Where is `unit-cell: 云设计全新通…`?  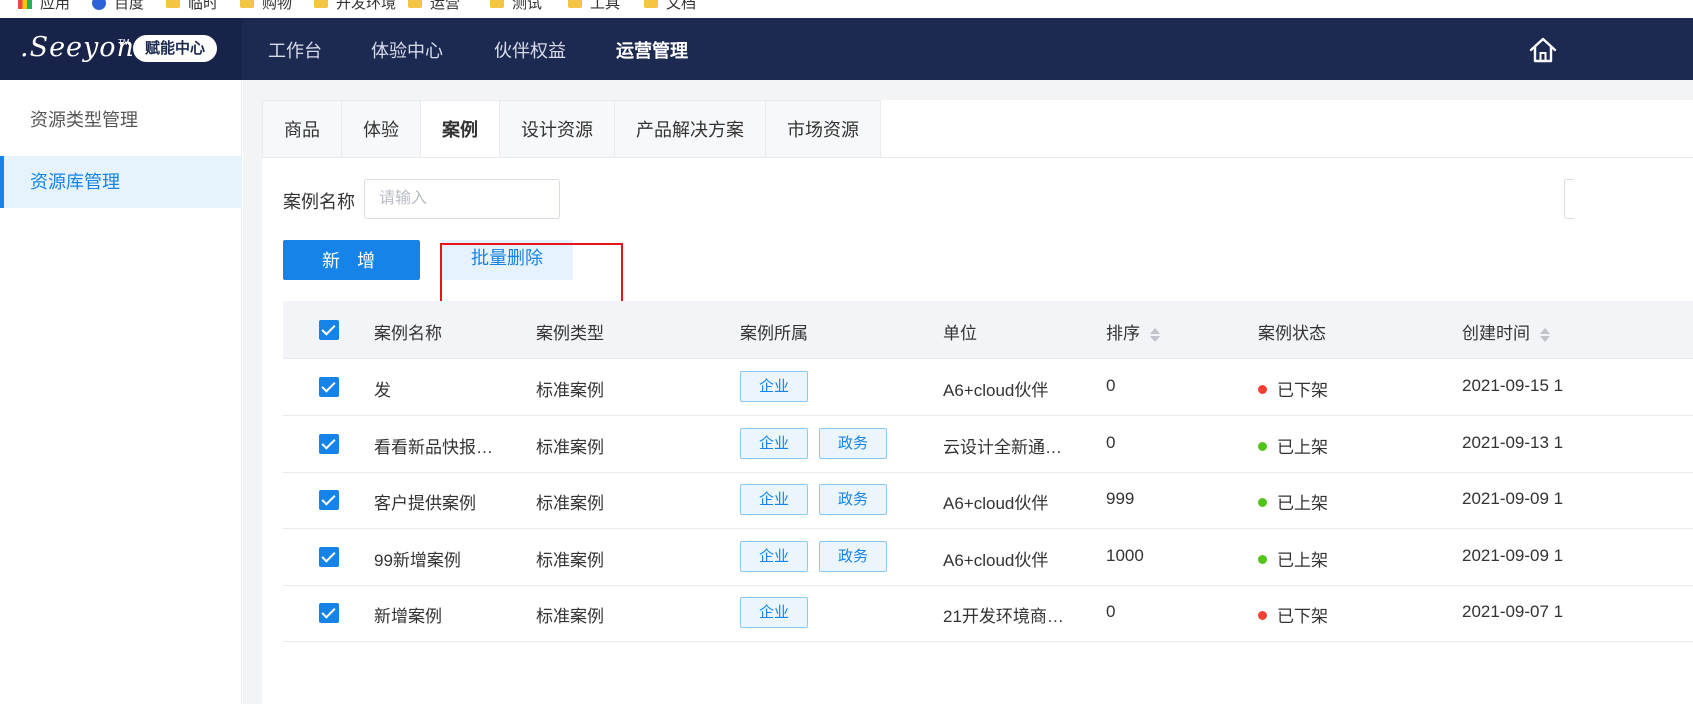
unit-cell: 云设计全新通… is located at coordinates (1002, 447).